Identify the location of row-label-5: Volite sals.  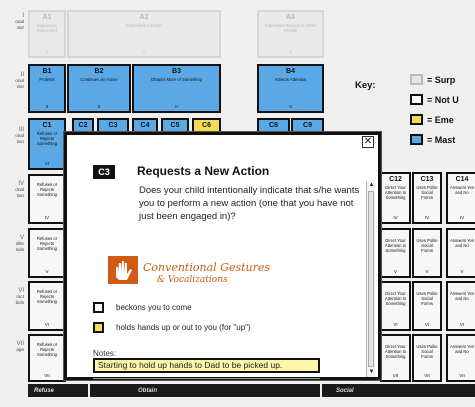
(19, 243).